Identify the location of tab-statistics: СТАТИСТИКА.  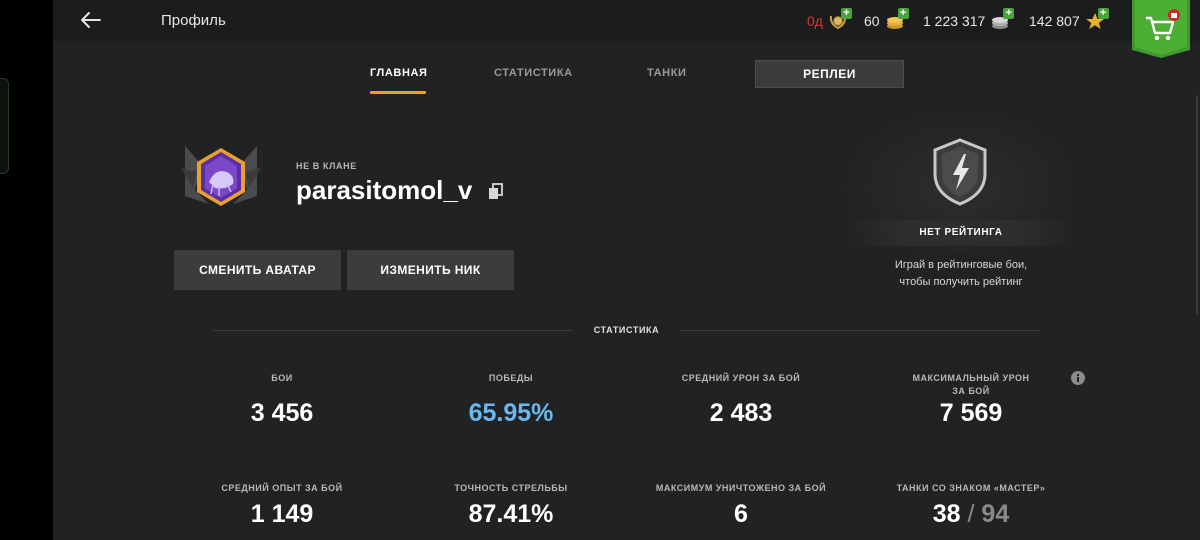
(533, 73).